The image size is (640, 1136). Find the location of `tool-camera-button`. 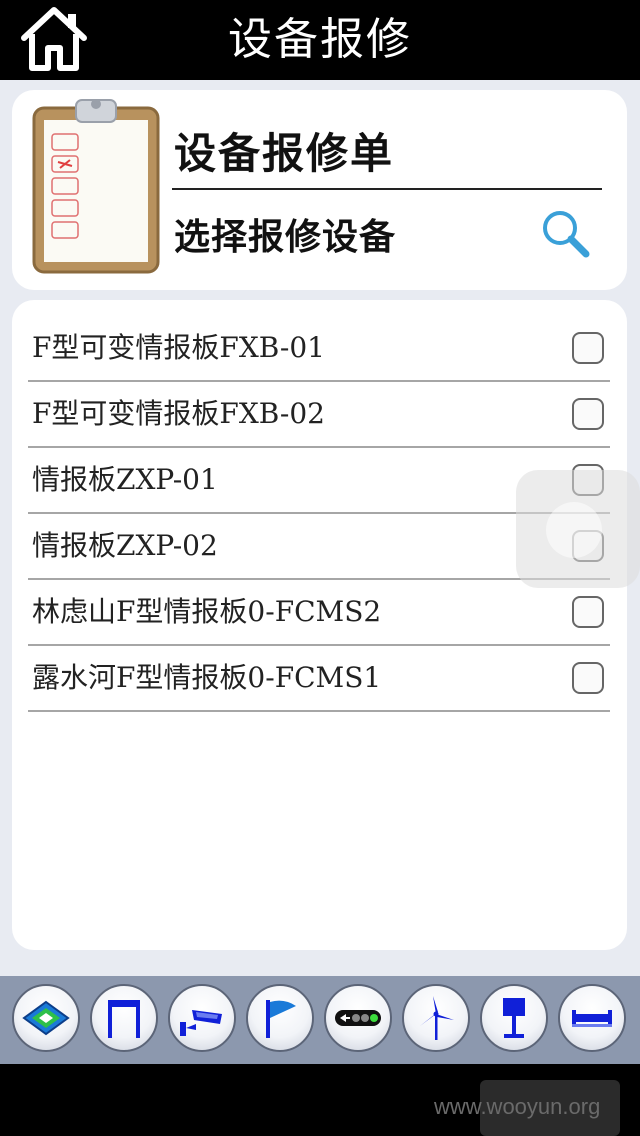

tool-camera-button is located at coordinates (202, 1018).